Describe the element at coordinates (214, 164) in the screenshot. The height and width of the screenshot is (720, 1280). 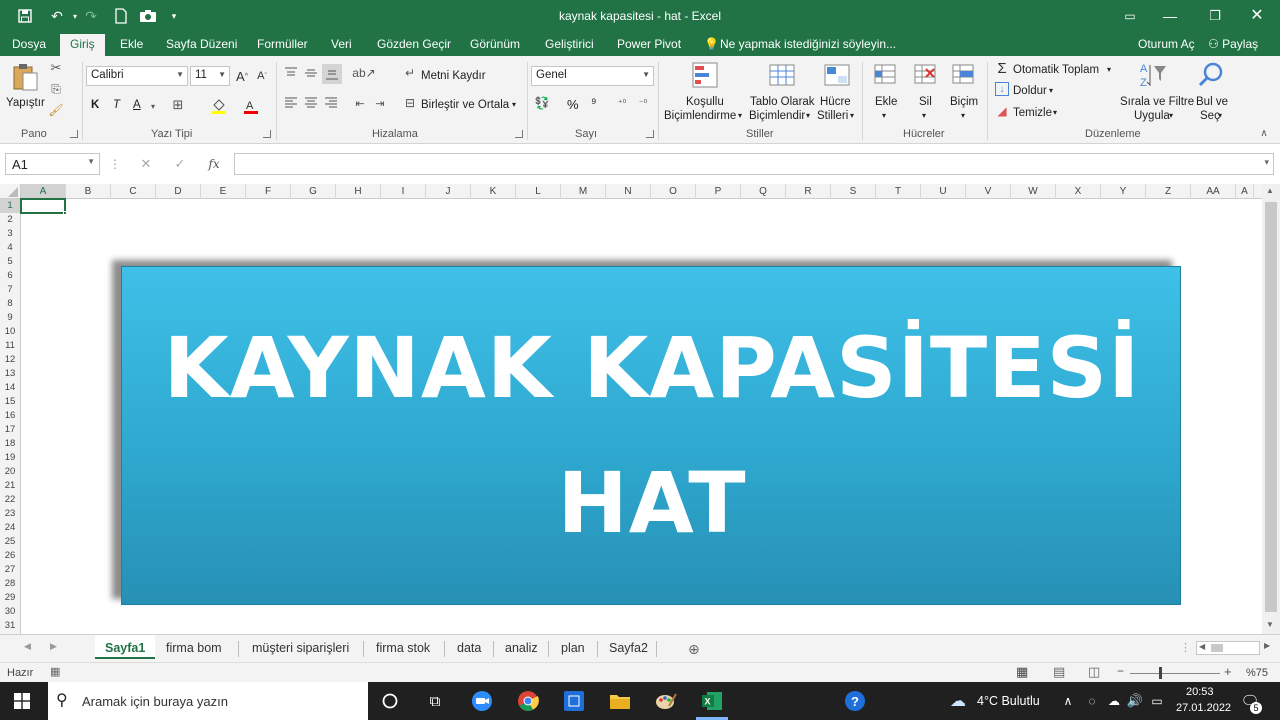
I see `insert-function-button: fx` at that location.